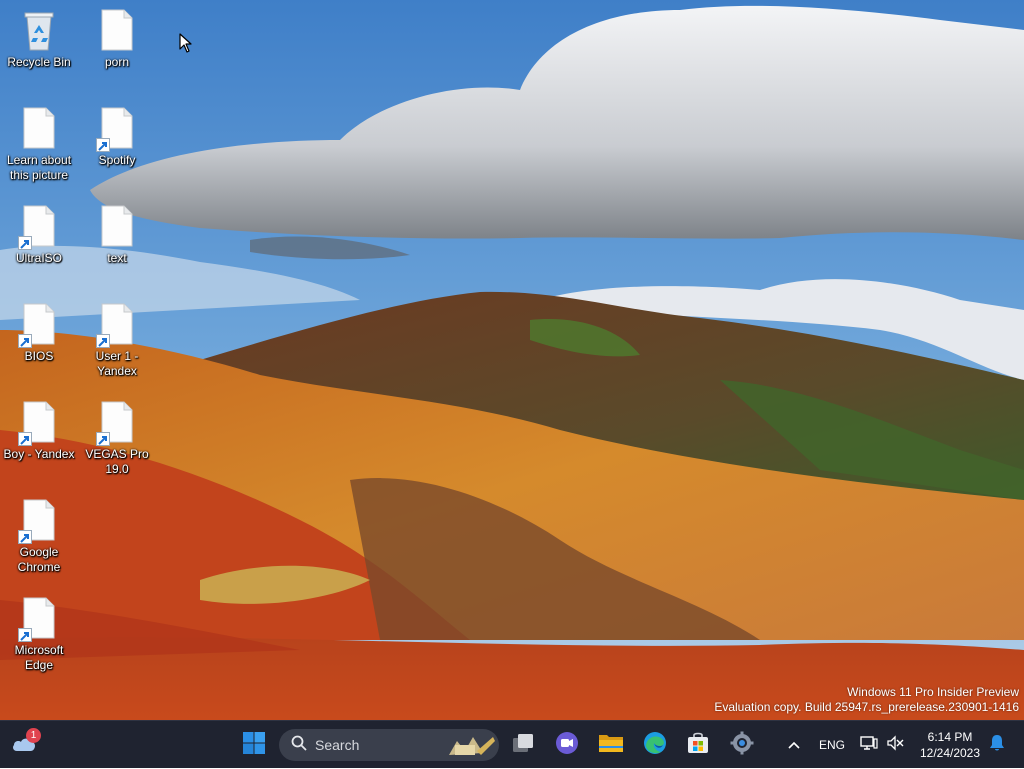 Image resolution: width=1024 pixels, height=769 pixels. I want to click on show-hidden-icons-button, so click(794, 745).